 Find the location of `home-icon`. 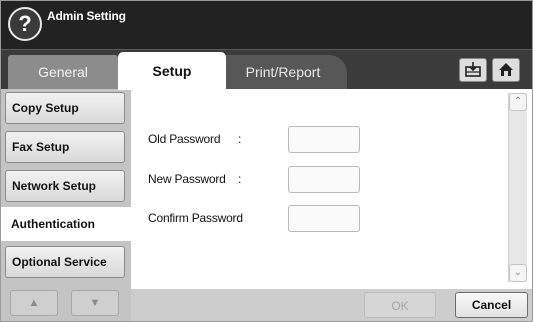

home-icon is located at coordinates (506, 69).